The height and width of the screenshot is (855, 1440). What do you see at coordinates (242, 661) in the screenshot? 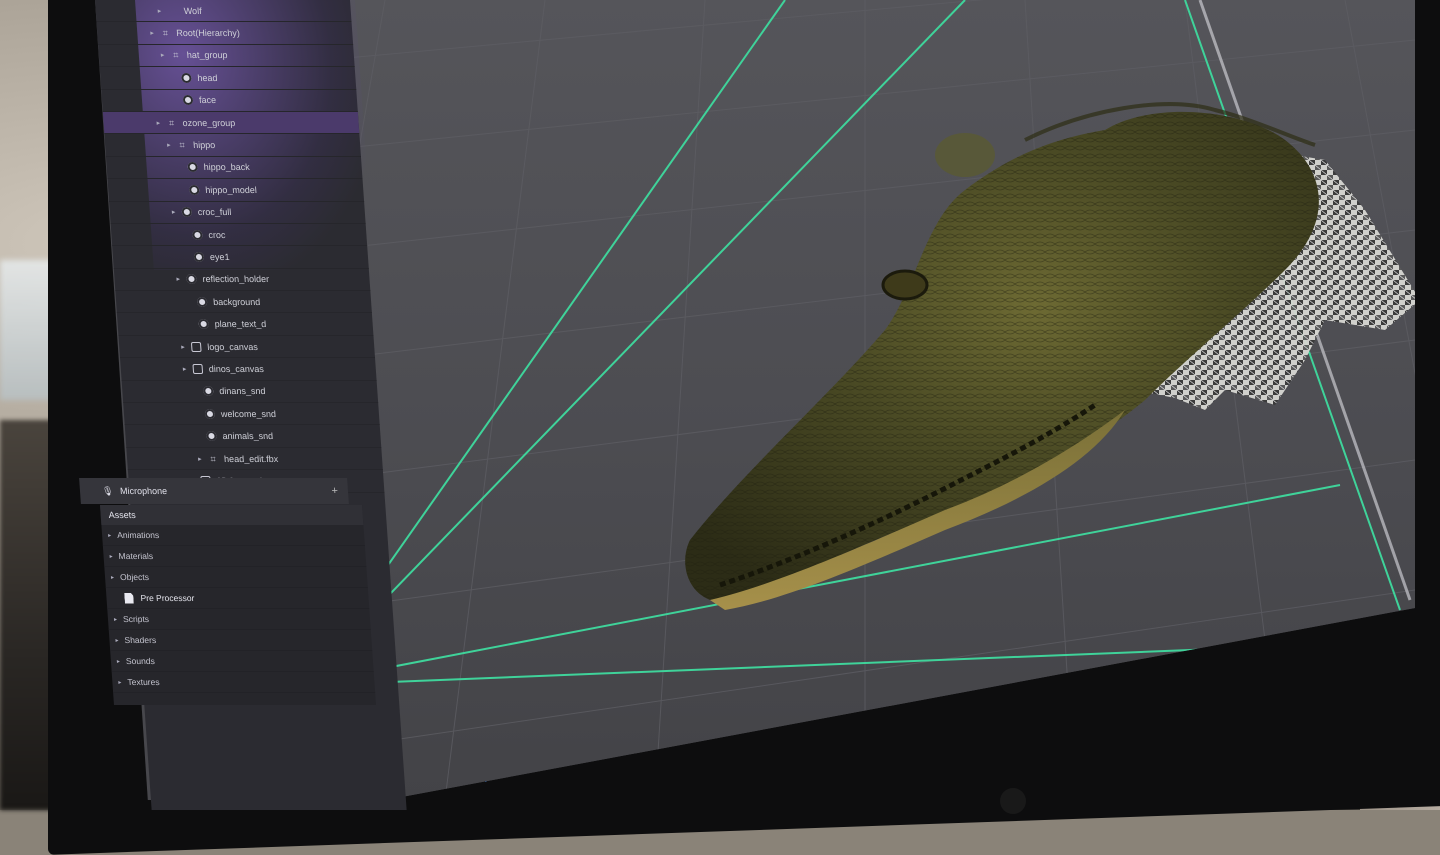
I see `asset-category: ▸ Sounds` at bounding box center [242, 661].